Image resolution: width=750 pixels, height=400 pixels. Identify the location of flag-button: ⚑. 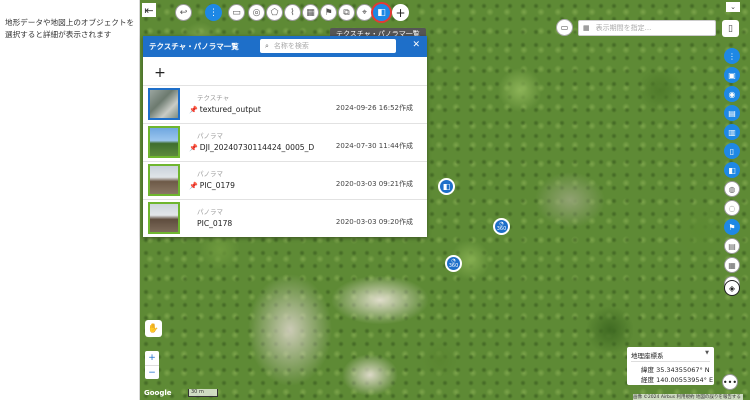
(328, 12).